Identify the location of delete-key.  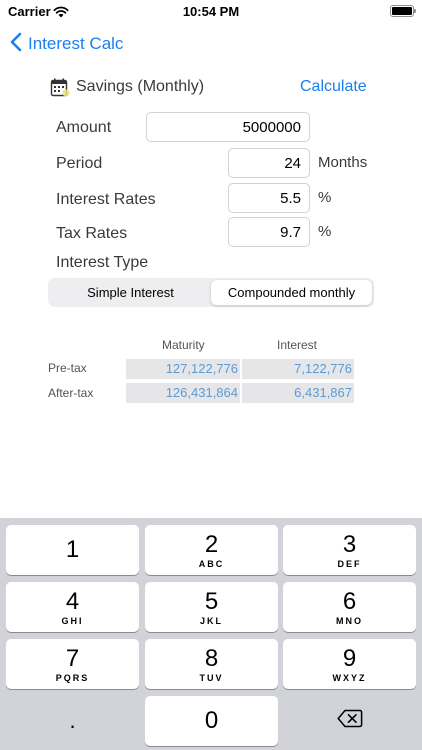
(349, 721).